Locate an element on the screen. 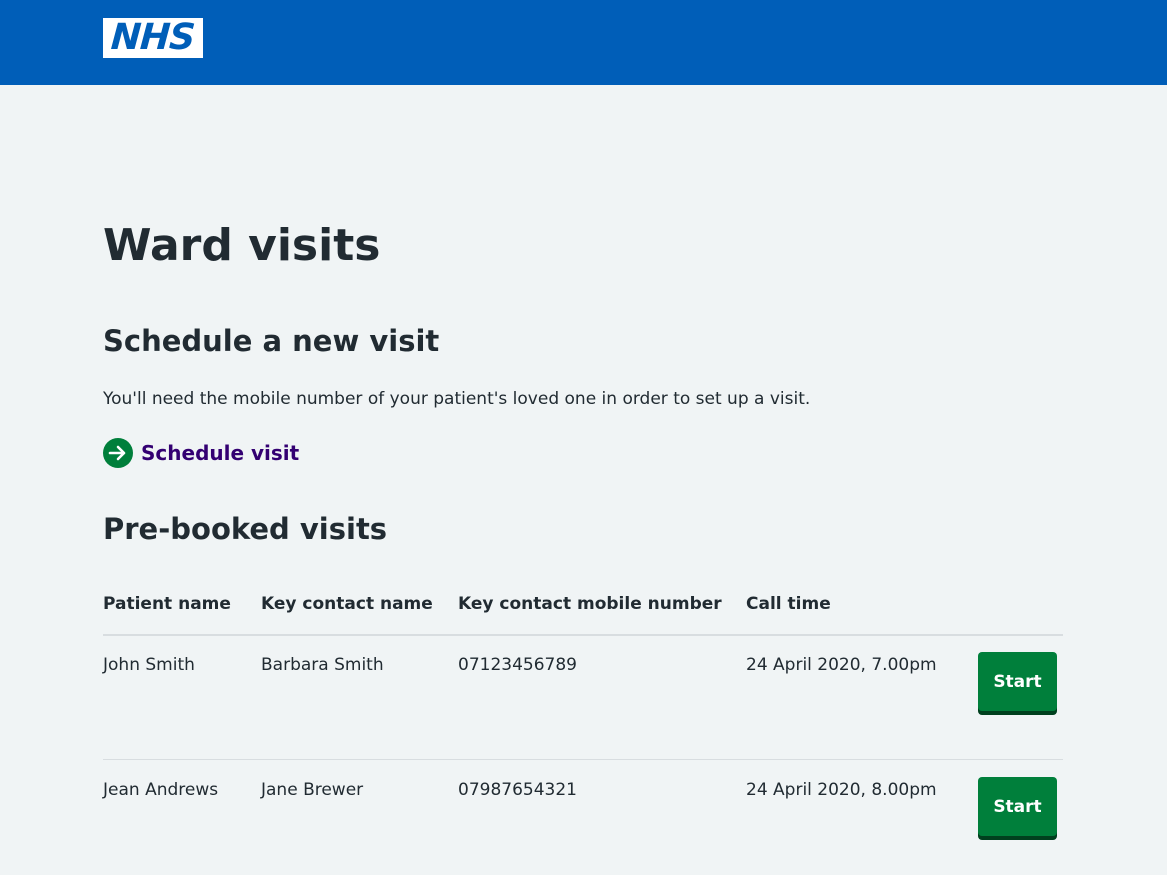  nhs-logo: NHS is located at coordinates (153, 37).